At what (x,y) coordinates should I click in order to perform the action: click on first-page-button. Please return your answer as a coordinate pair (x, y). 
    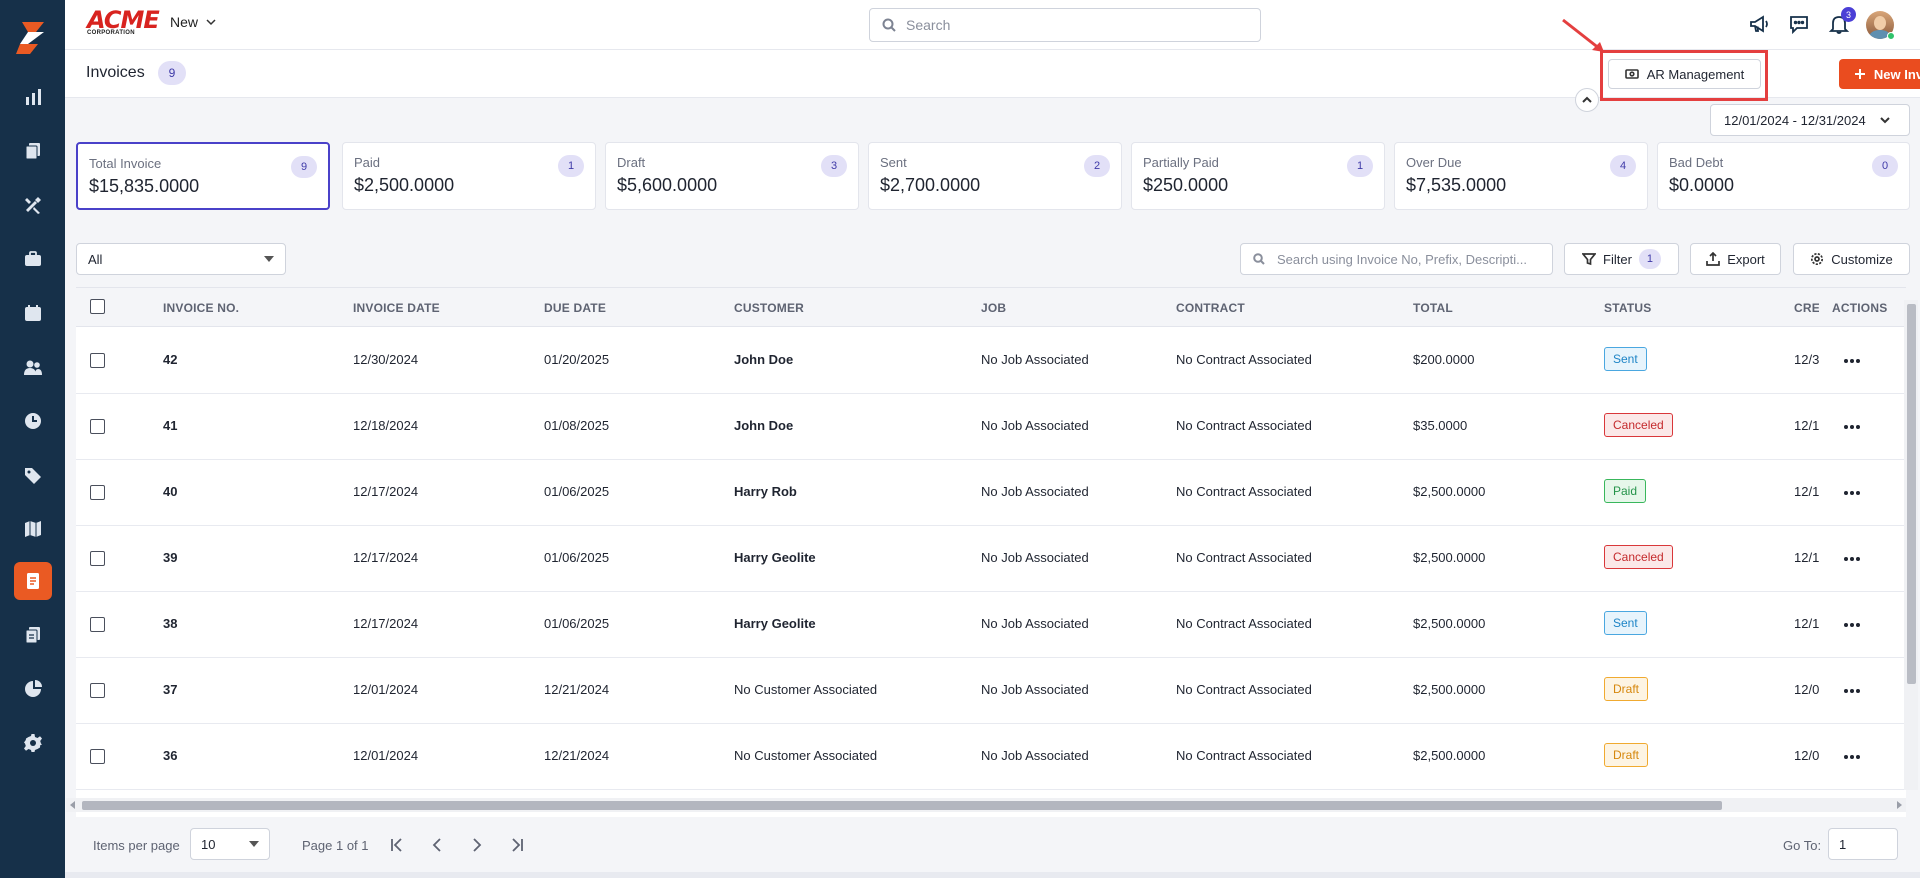
    Looking at the image, I should click on (397, 845).